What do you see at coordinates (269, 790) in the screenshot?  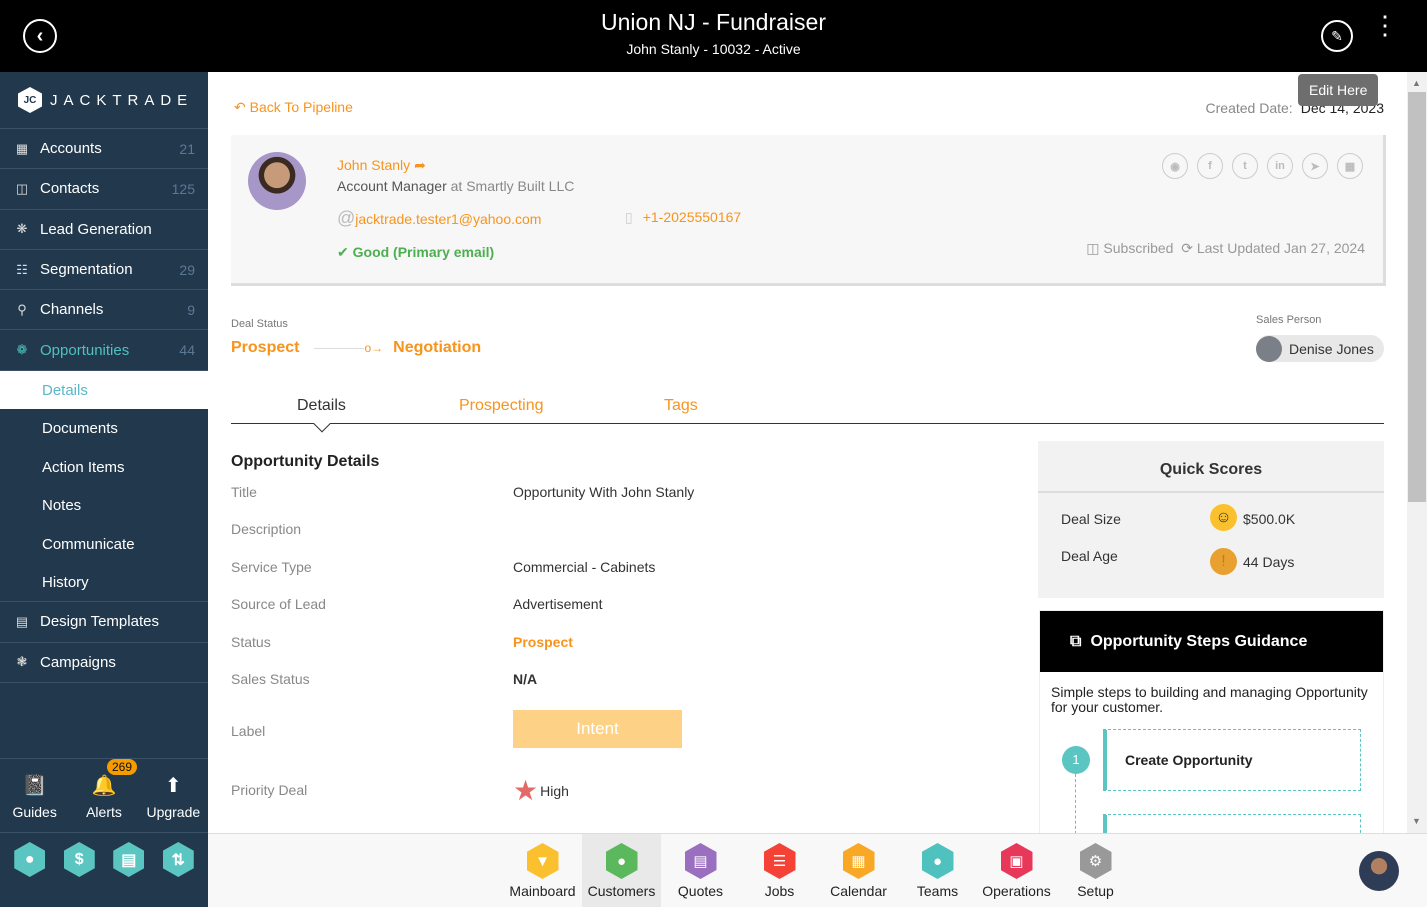 I see `field-label: Priority Deal` at bounding box center [269, 790].